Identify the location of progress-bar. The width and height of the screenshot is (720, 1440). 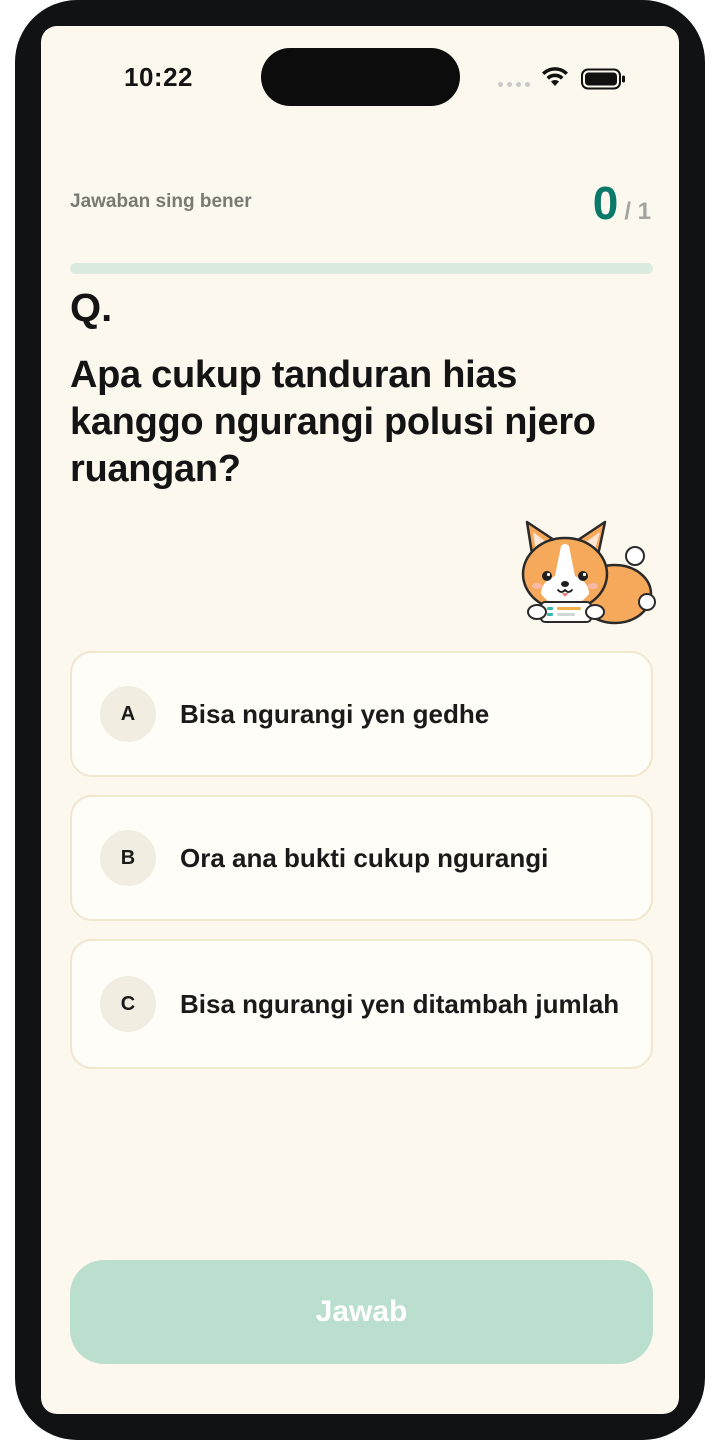
(361, 268).